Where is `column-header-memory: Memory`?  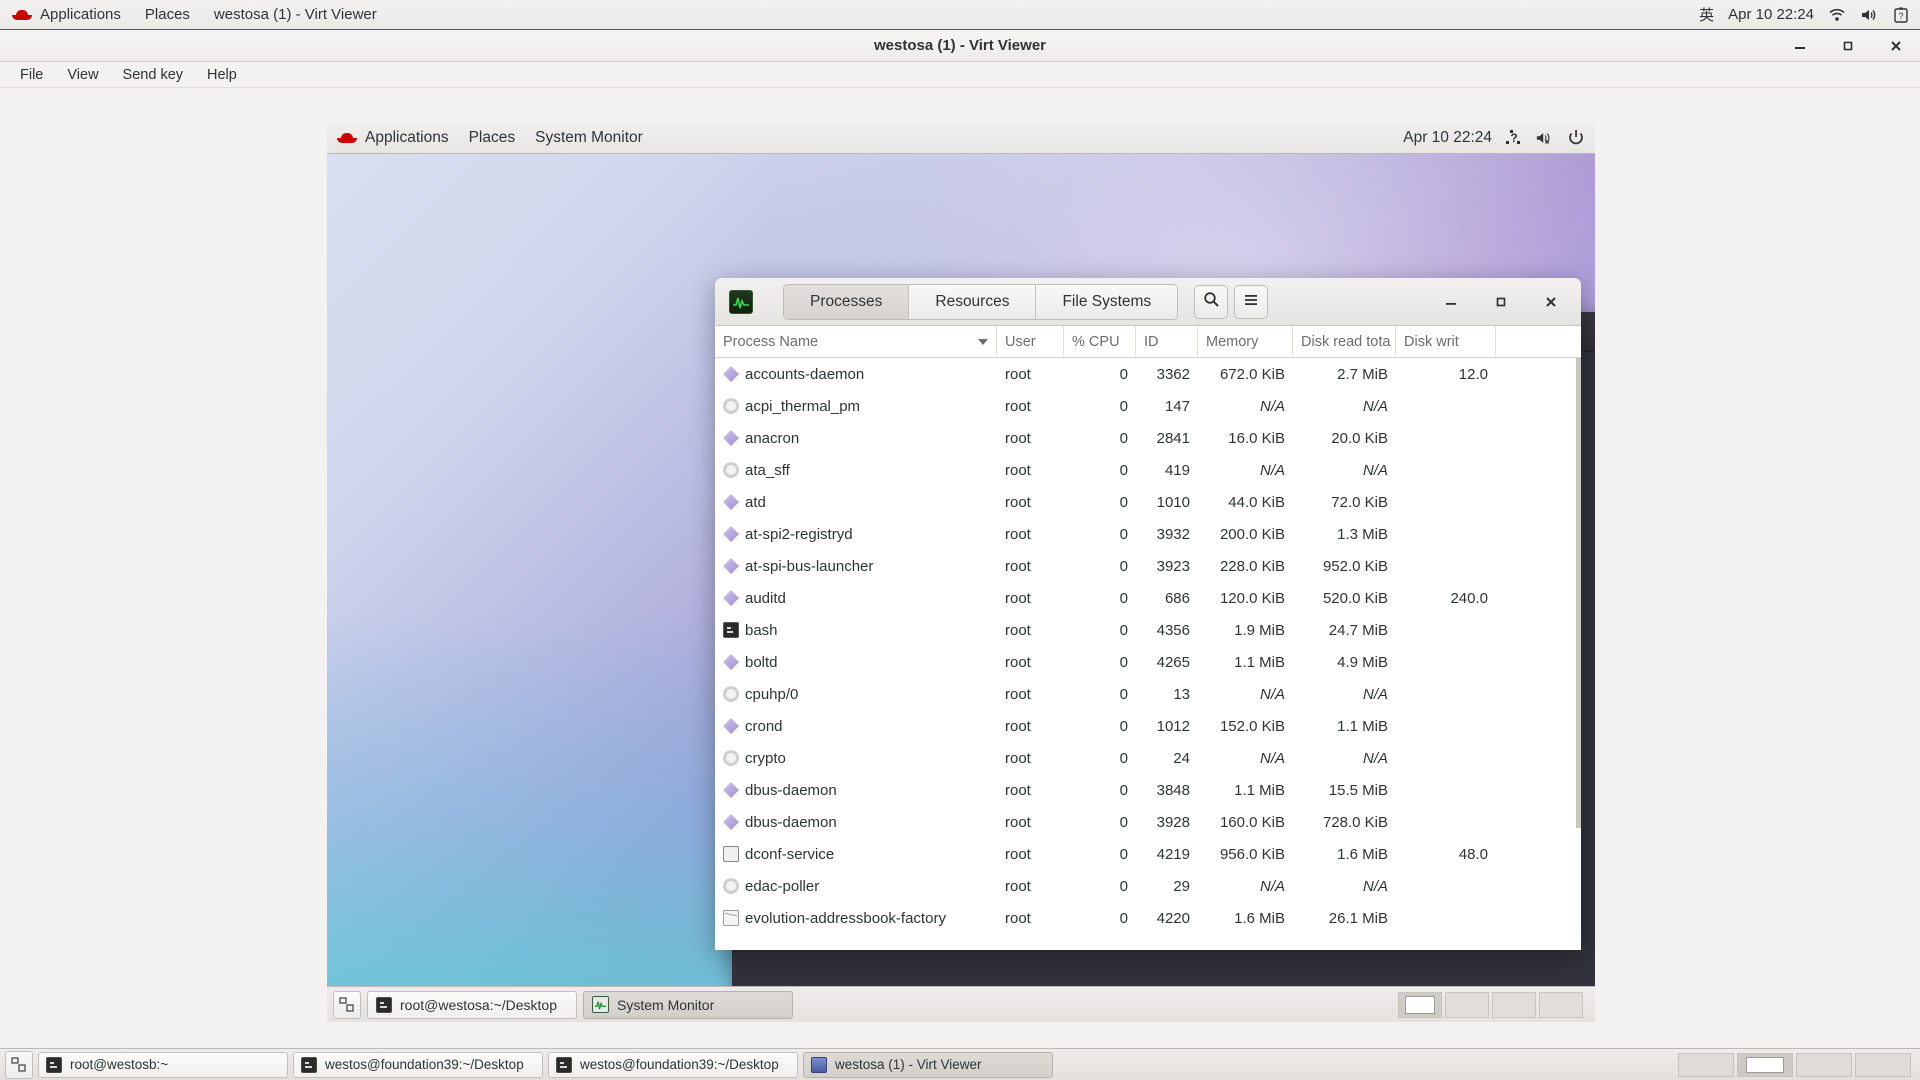 column-header-memory: Memory is located at coordinates (1245, 341).